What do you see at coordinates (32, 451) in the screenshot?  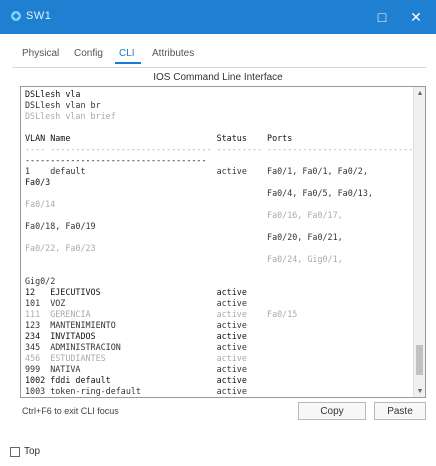 I see `top-label: Top` at bounding box center [32, 451].